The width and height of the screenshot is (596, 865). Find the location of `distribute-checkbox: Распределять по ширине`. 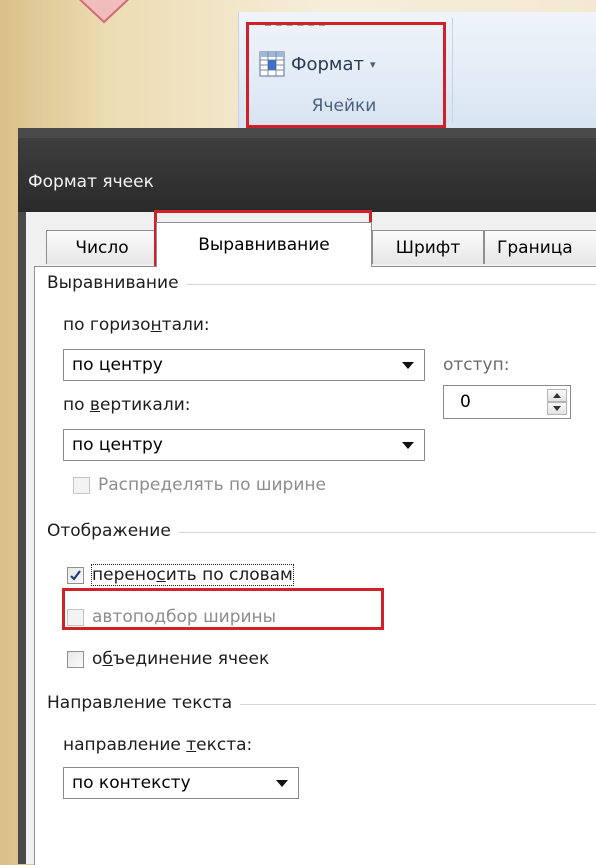

distribute-checkbox: Распределять по ширине is located at coordinates (199, 485).